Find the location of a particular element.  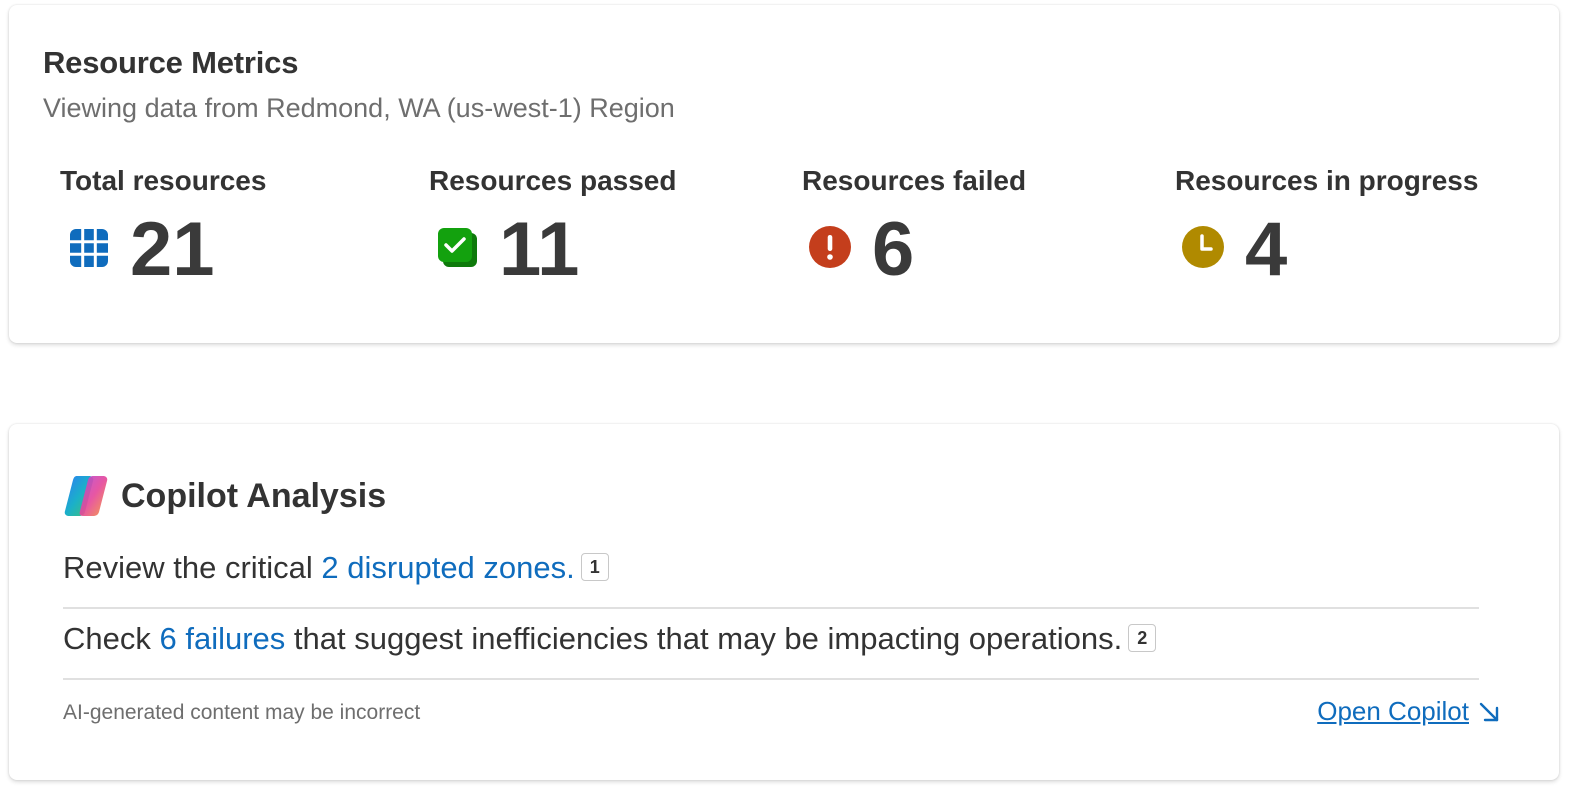

ai-disclaimer: AI-generated content may be incorrect is located at coordinates (242, 712).